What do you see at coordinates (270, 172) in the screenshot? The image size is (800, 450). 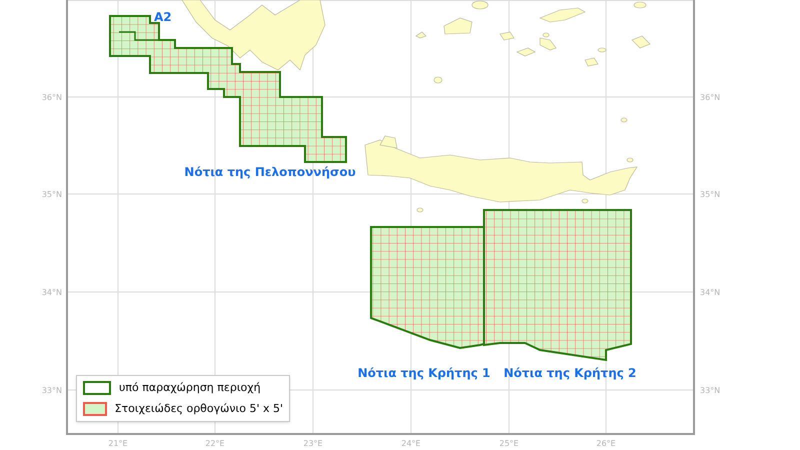 I see `area-label: Νότια της Πελοποννήσου` at bounding box center [270, 172].